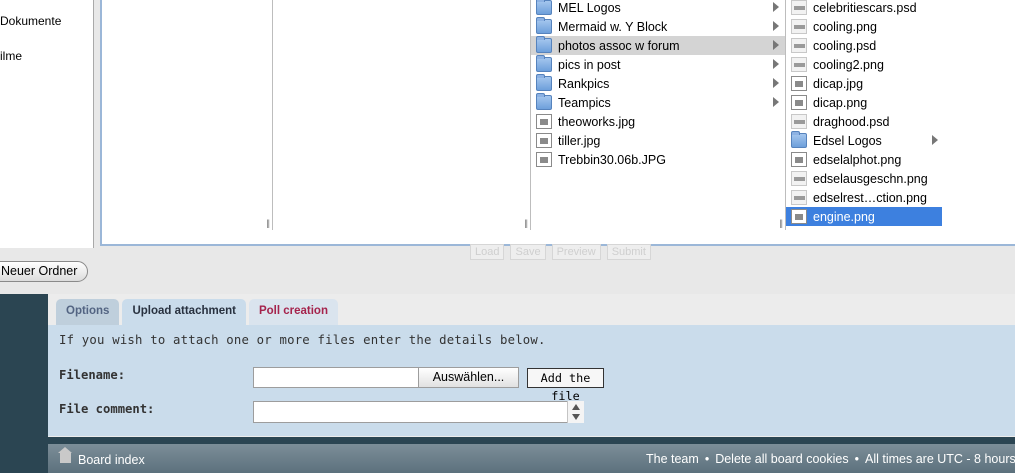 The image size is (1015, 473). What do you see at coordinates (111, 460) in the screenshot?
I see `board-index-link: Board index` at bounding box center [111, 460].